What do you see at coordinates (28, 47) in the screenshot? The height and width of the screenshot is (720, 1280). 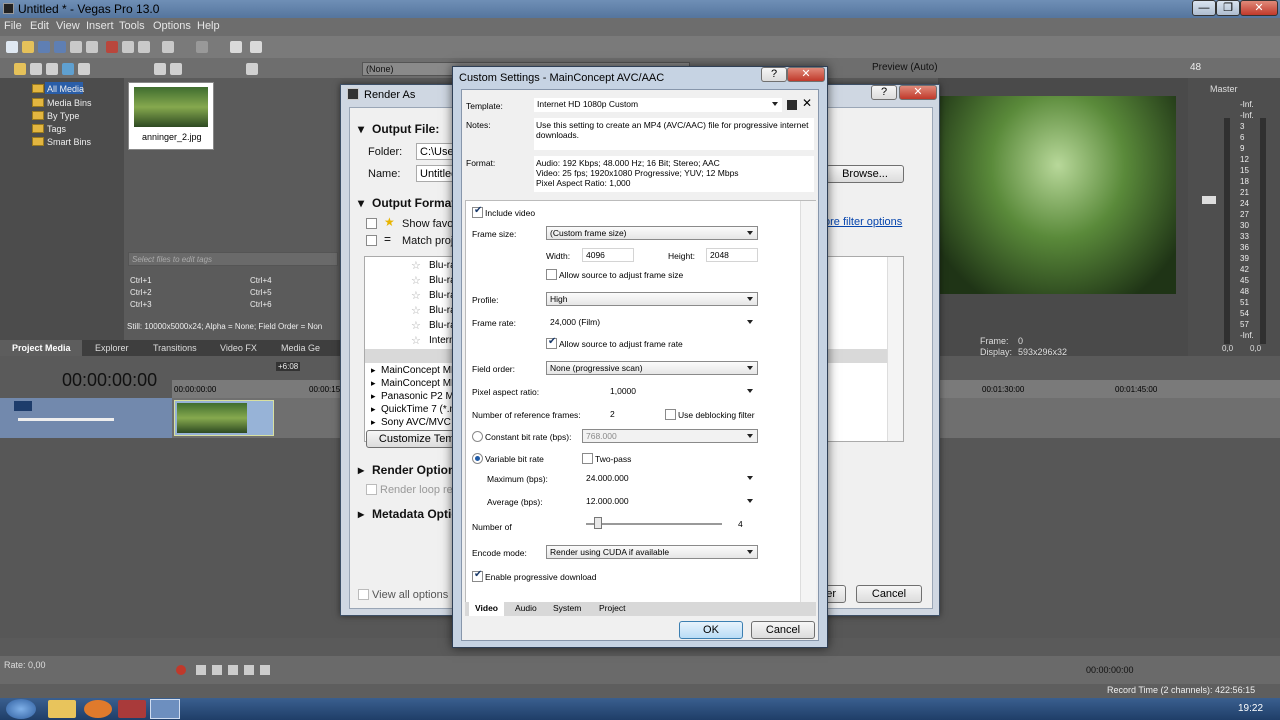 I see `open-icon` at bounding box center [28, 47].